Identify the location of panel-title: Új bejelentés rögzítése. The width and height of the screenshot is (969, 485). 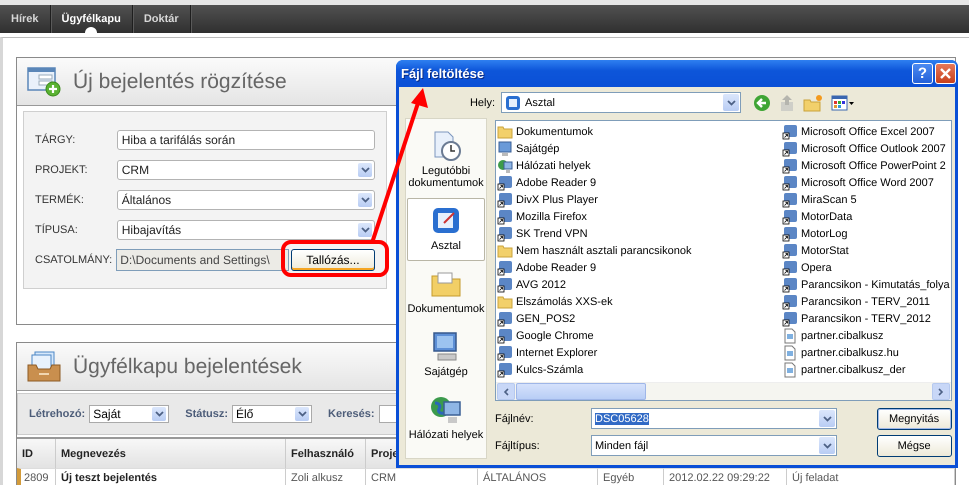
(180, 82).